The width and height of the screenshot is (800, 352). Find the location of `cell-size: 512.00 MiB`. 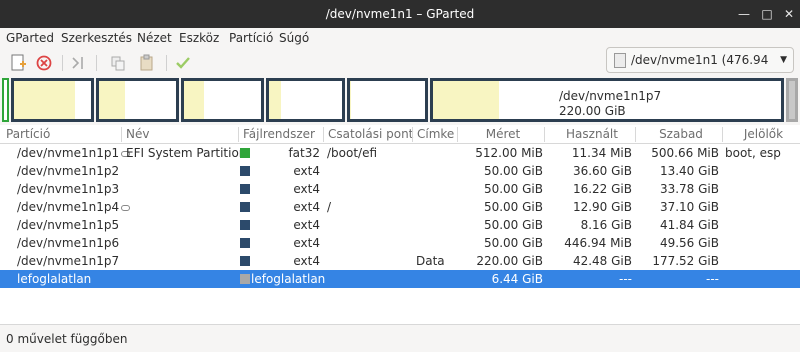

cell-size: 512.00 MiB is located at coordinates (509, 153).